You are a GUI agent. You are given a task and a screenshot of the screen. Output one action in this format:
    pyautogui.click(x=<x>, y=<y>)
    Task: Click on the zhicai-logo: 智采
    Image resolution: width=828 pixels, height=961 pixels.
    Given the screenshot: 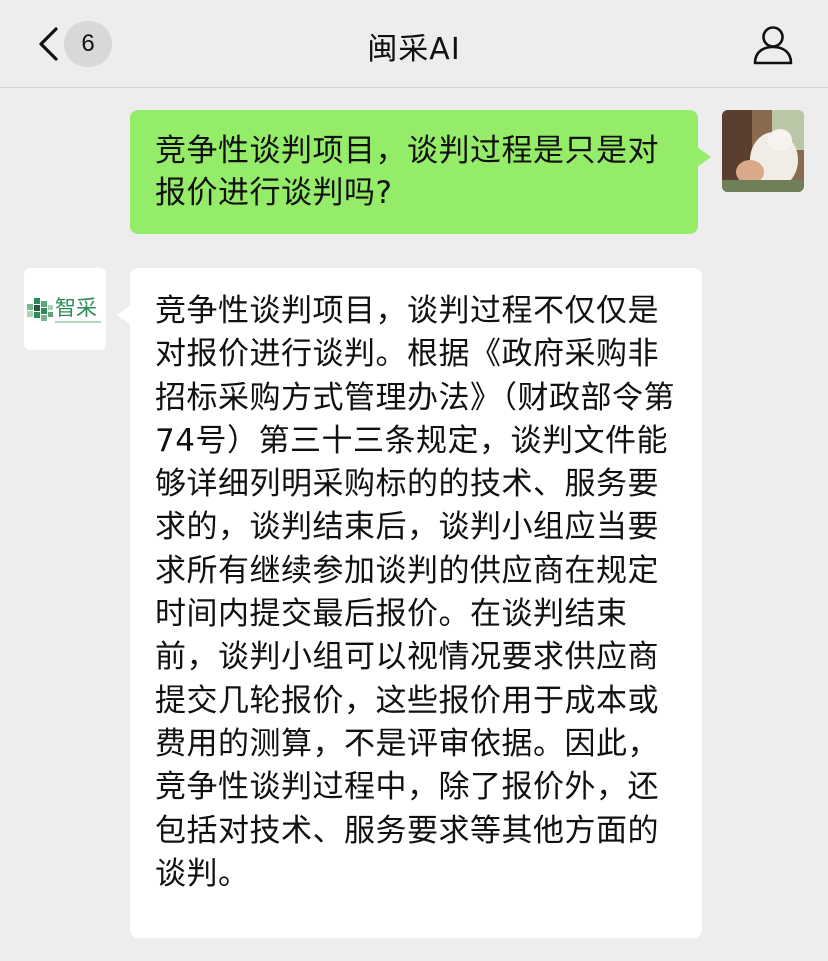 What is the action you would take?
    pyautogui.click(x=64, y=309)
    